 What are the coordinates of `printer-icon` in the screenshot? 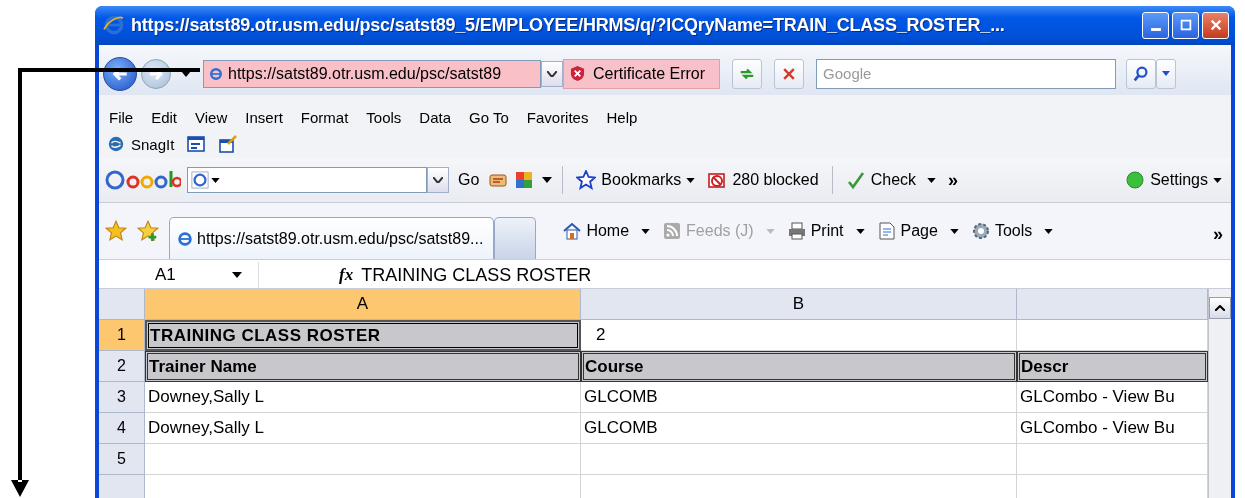 It's located at (796, 231).